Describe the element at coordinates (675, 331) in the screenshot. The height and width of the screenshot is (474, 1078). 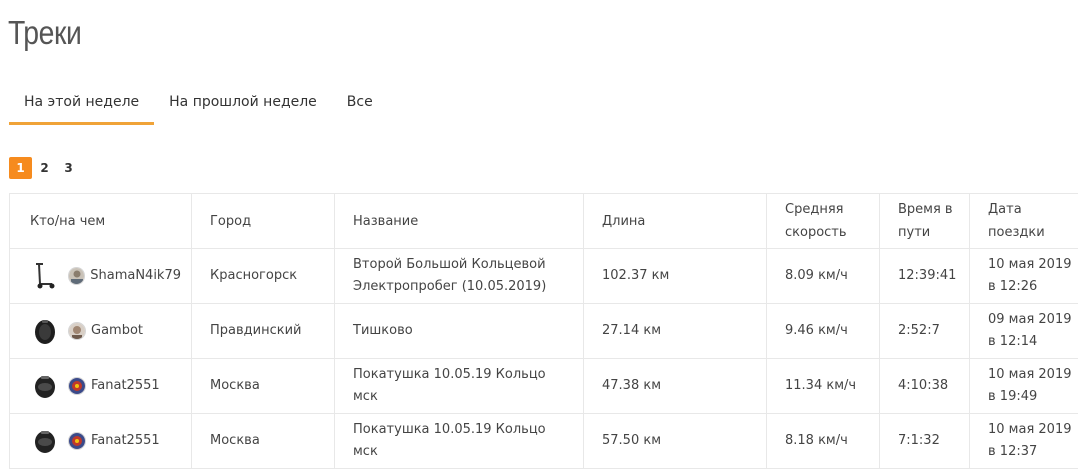
I see `cell-length: 27.14 км` at that location.